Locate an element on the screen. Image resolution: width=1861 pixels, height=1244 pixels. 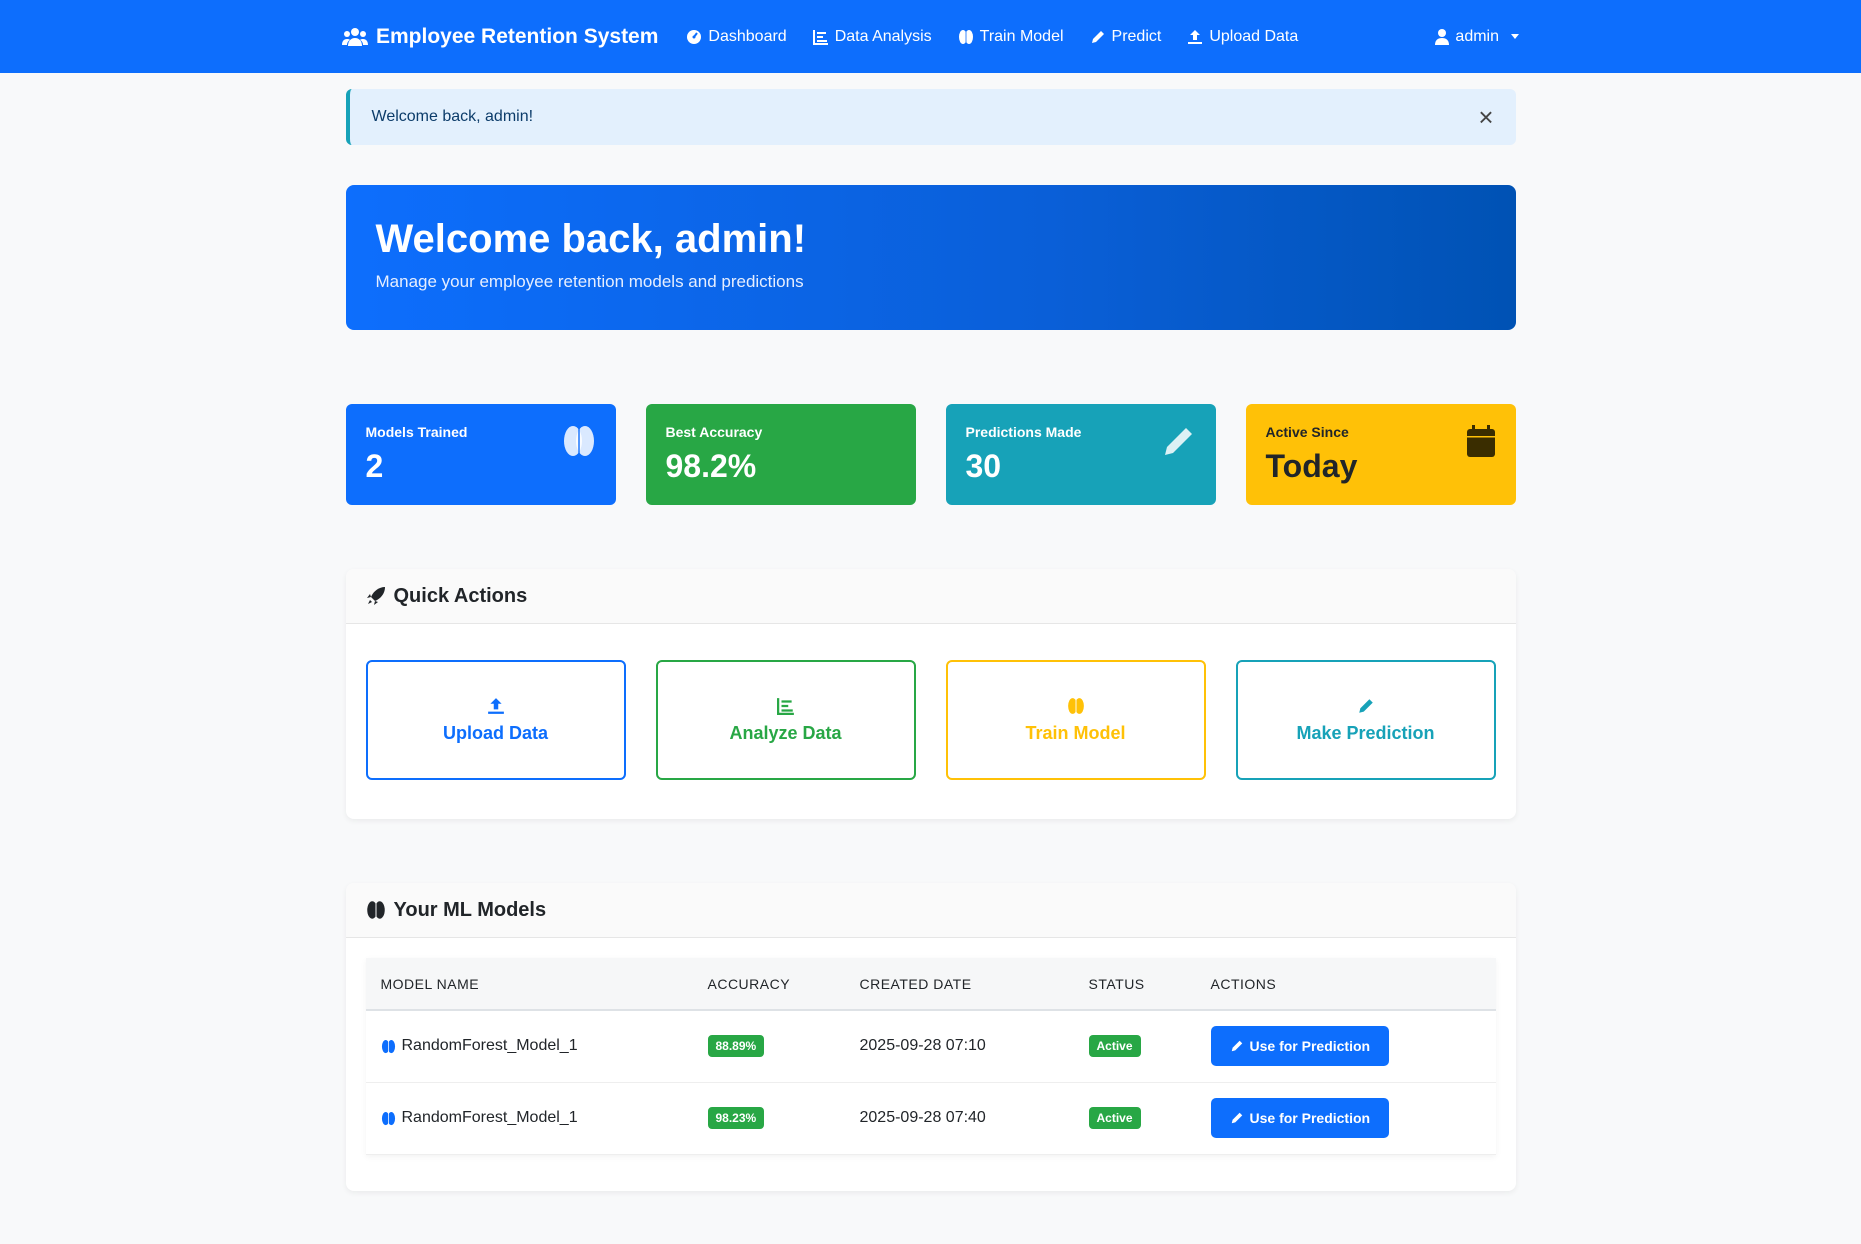
quick-actions-header: Quick Actions is located at coordinates (930, 596).